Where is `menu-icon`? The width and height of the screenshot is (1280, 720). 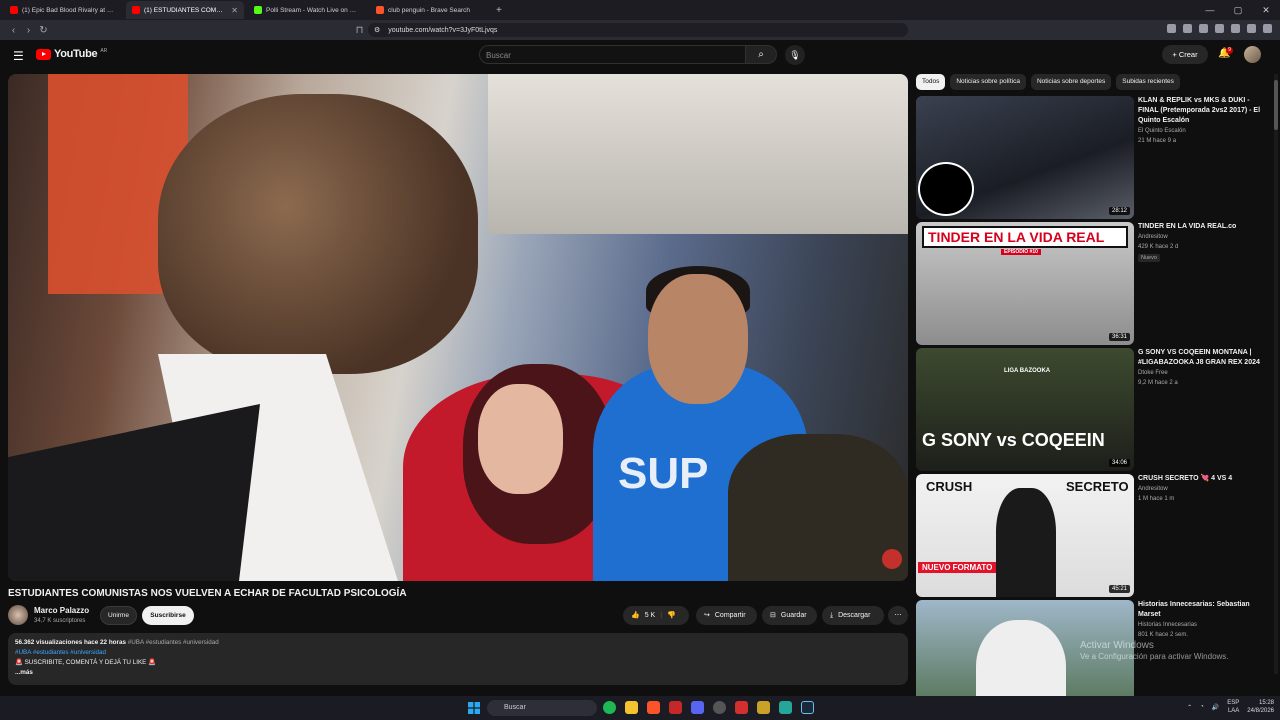
menu-icon is located at coordinates (1267, 28).